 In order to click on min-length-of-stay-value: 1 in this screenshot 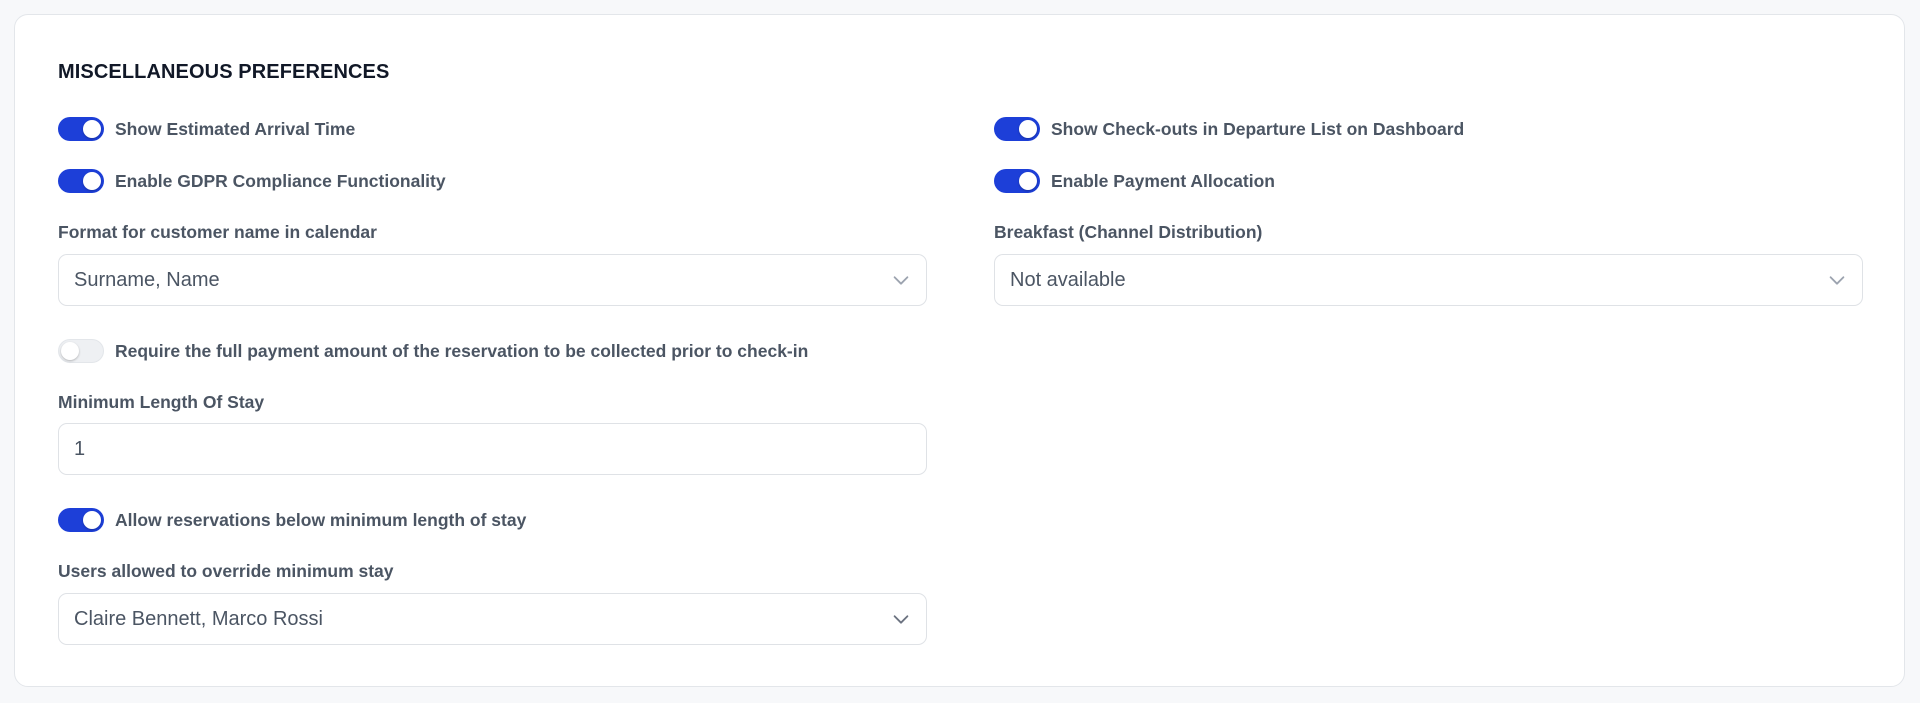, I will do `click(80, 448)`.